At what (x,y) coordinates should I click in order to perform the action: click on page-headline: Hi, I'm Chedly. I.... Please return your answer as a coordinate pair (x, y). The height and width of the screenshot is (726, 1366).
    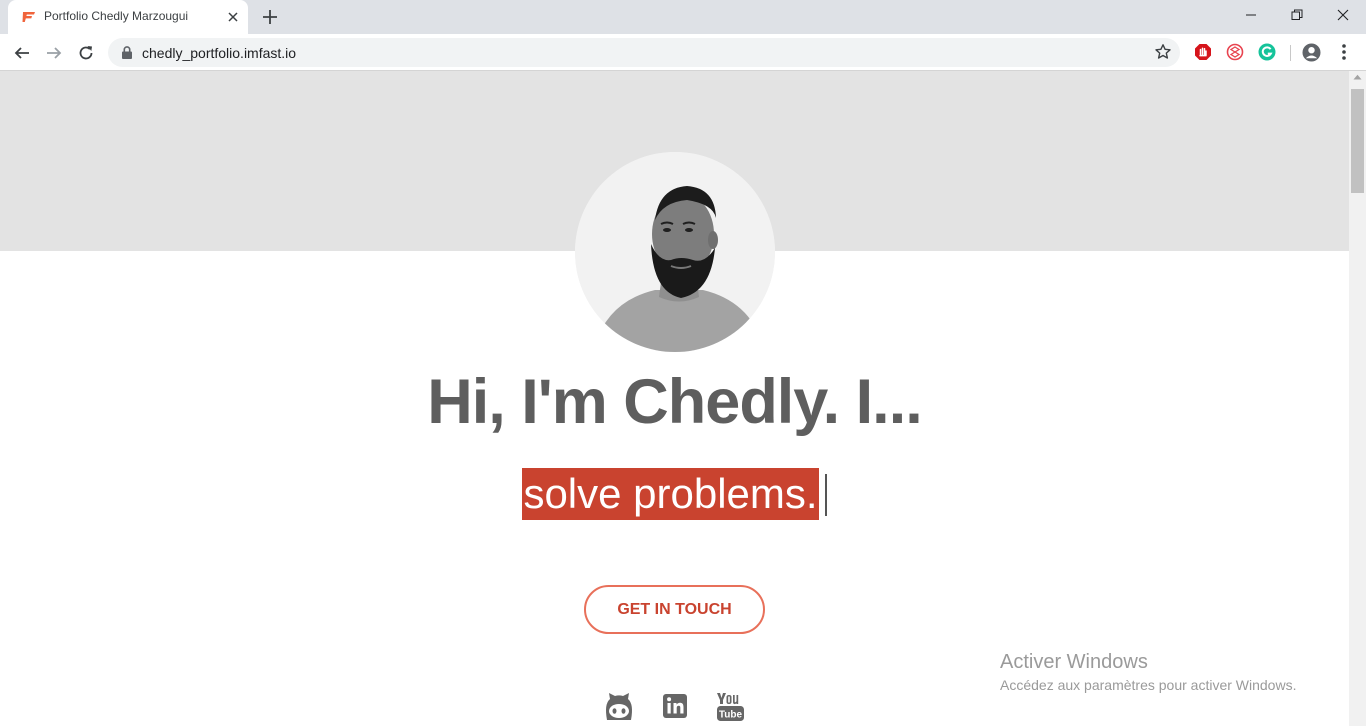
    Looking at the image, I should click on (674, 402).